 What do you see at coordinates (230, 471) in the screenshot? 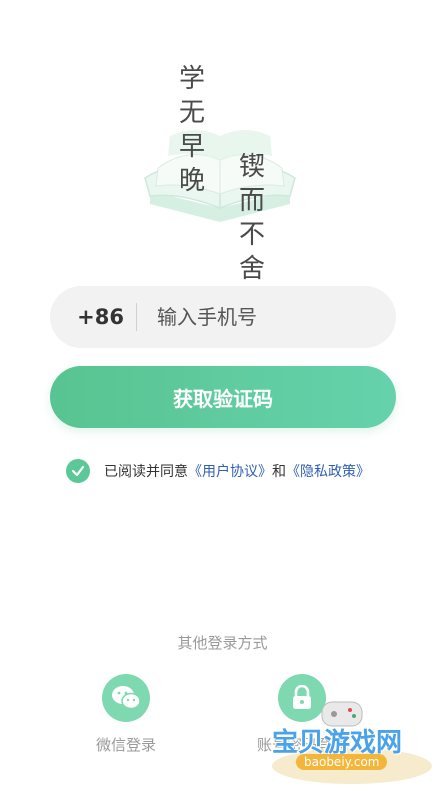
I see `user-agreement-link: 《用户协议》` at bounding box center [230, 471].